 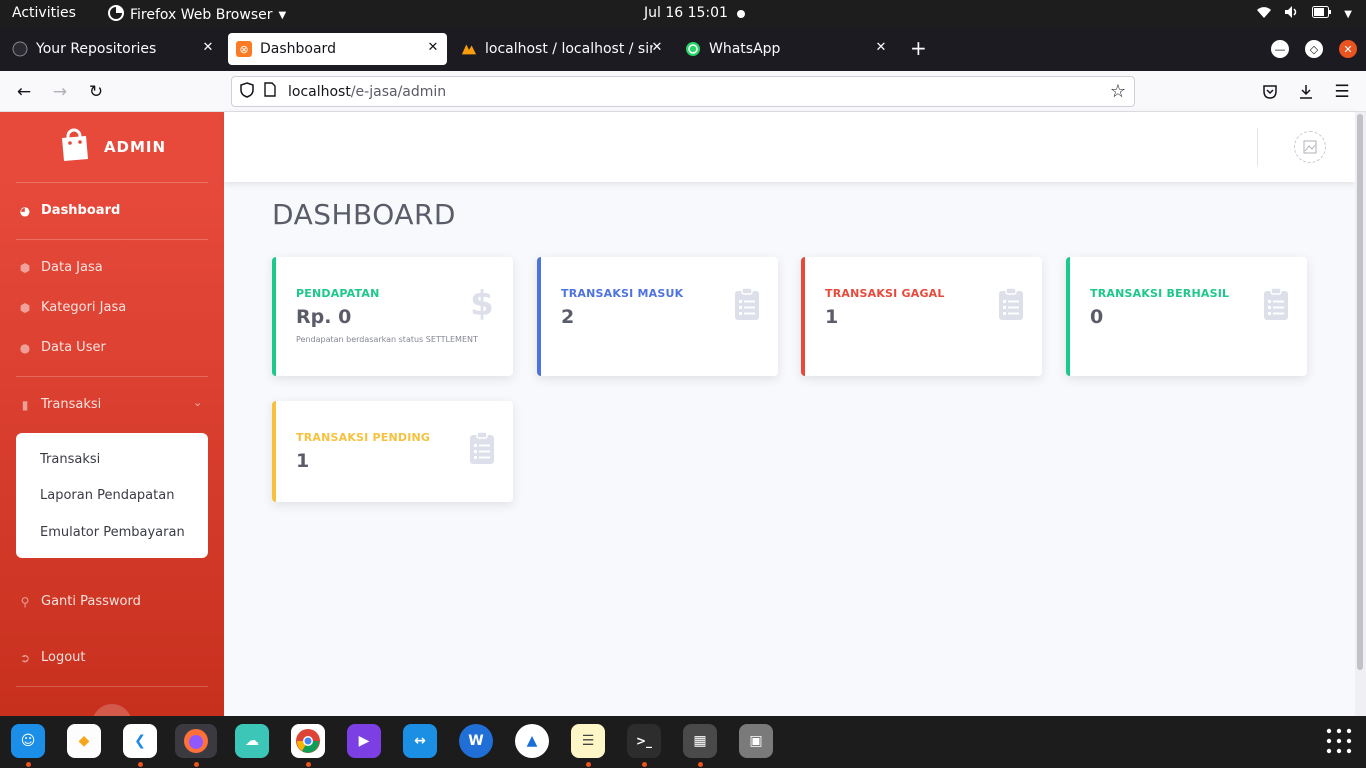 What do you see at coordinates (700, 741) in the screenshot?
I see `calculator-icon: ▦` at bounding box center [700, 741].